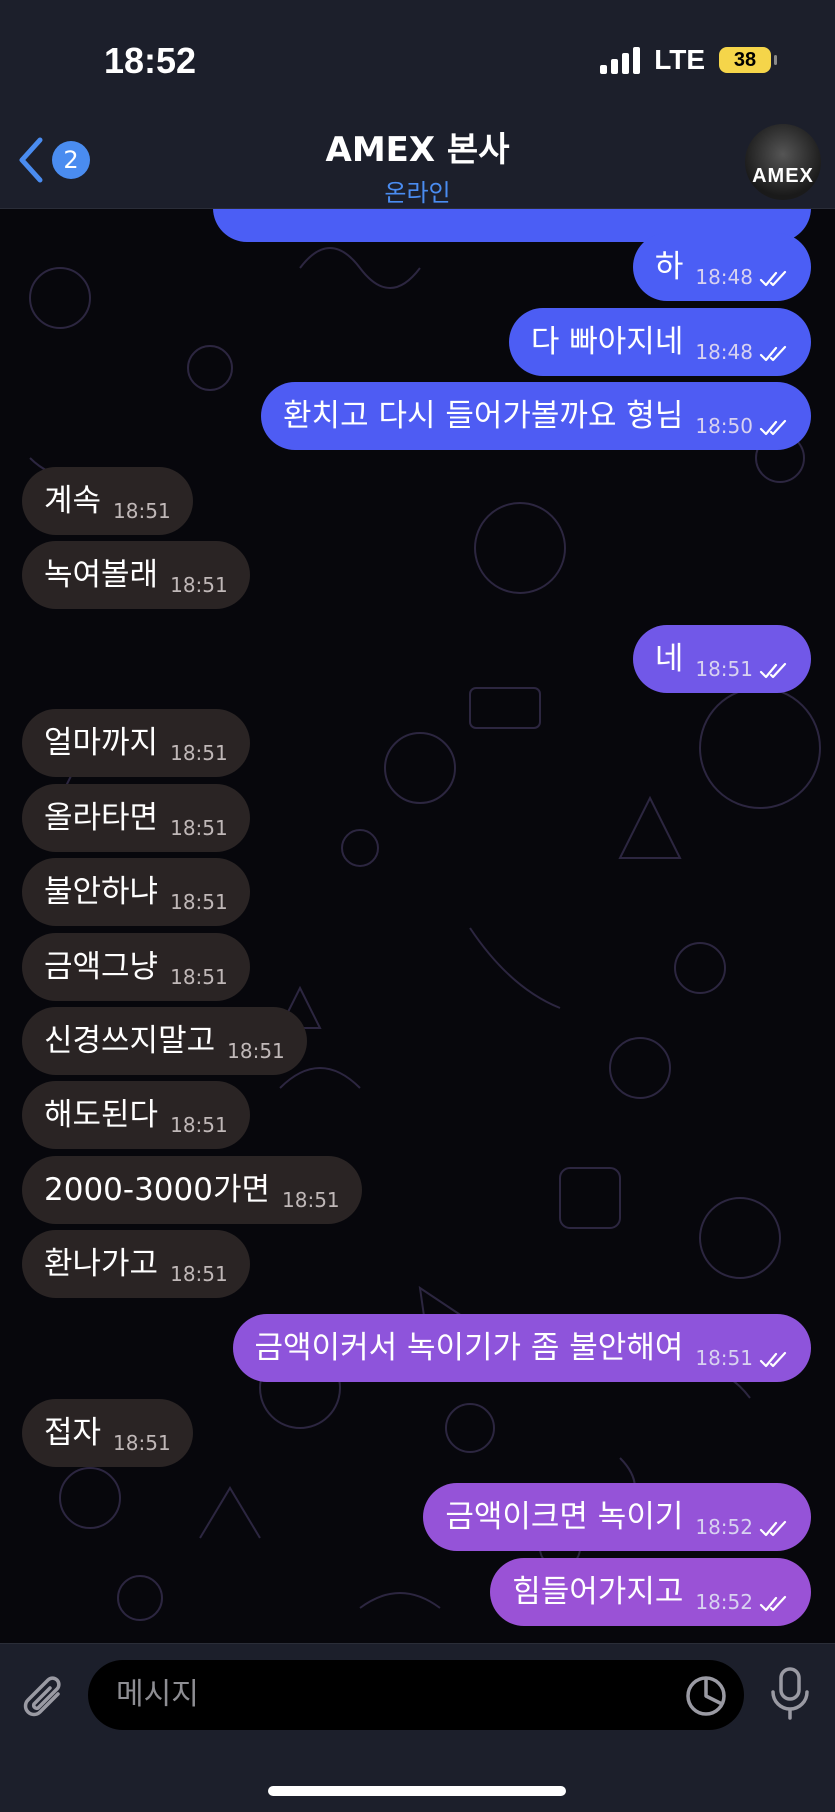 This screenshot has height=1812, width=835. I want to click on message-text: 환치고 다시 들어가볼까요 형님, so click(483, 415).